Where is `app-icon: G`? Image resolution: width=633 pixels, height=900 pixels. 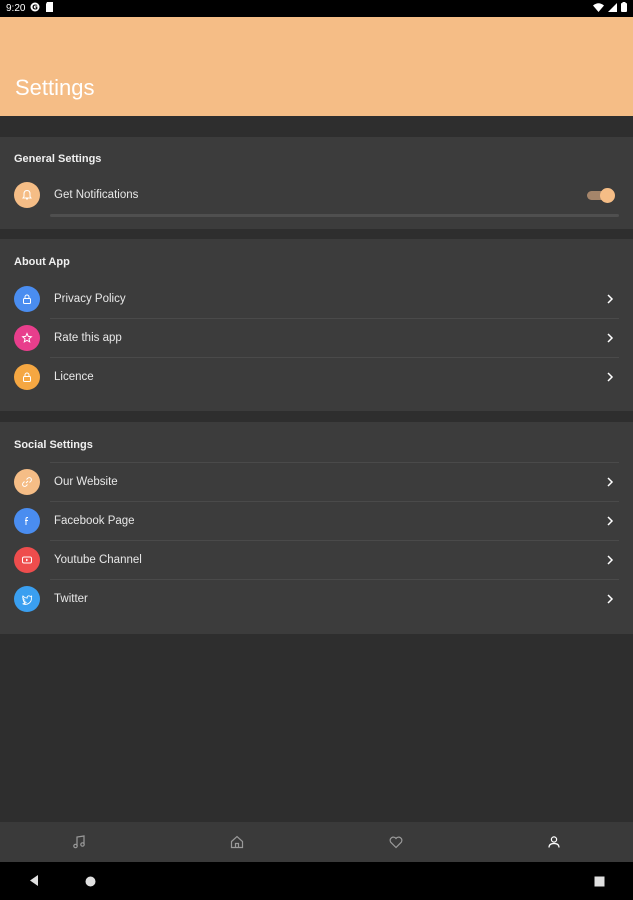
app-icon: G is located at coordinates (35, 8).